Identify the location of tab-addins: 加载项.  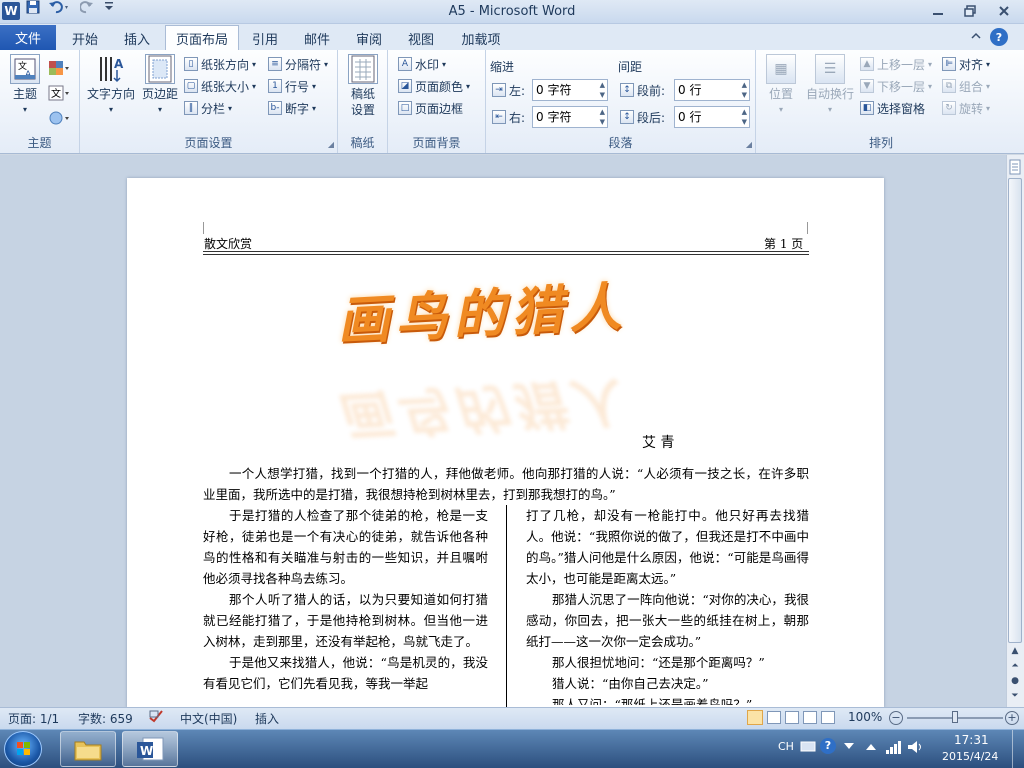
(481, 38).